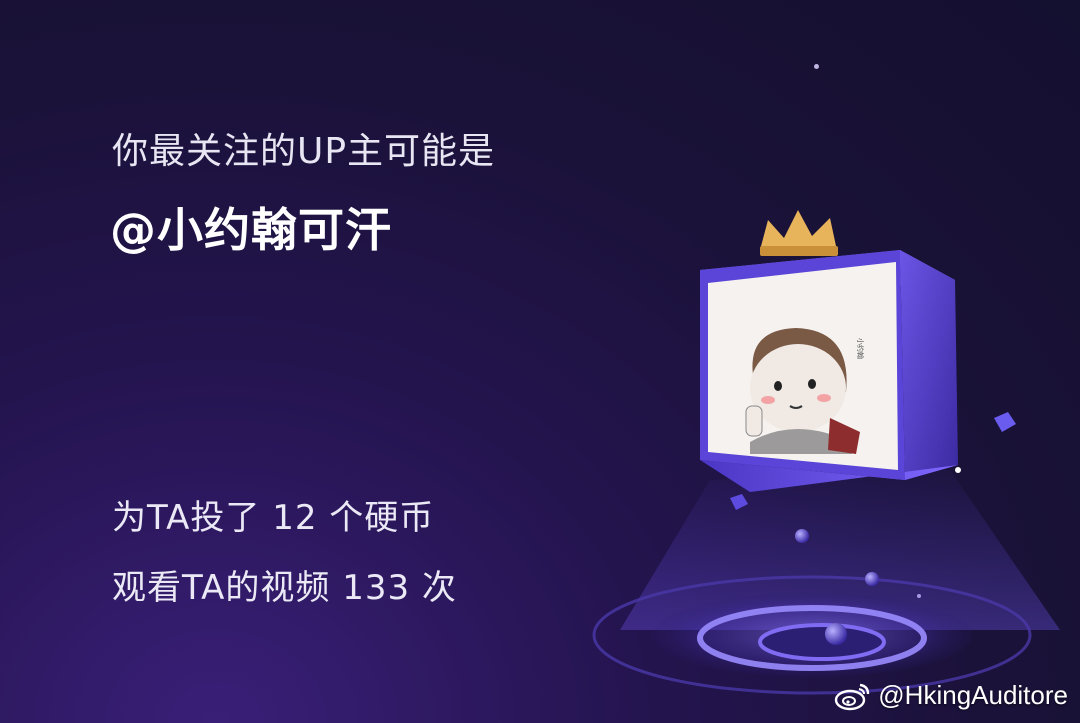 The width and height of the screenshot is (1080, 723). Describe the element at coordinates (799, 233) in the screenshot. I see `crown-icon` at that location.